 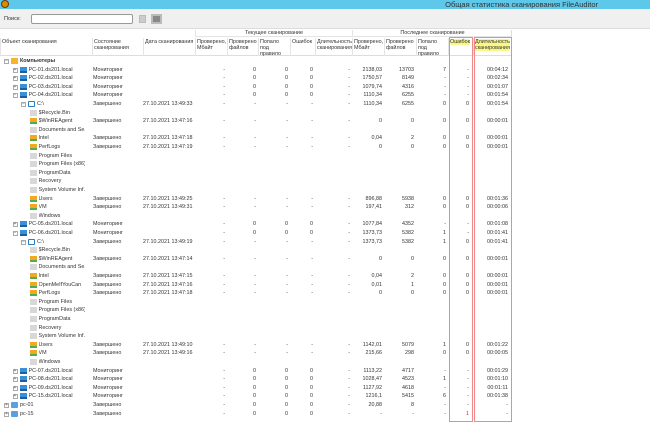 I want to click on object-name: Компьютеры, so click(x=38, y=61).